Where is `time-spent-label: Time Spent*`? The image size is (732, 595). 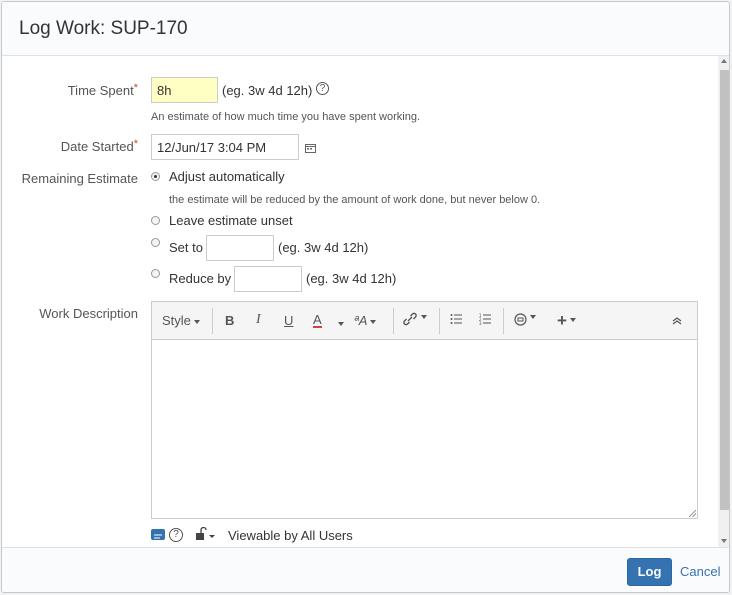
time-spent-label: Time Spent* is located at coordinates (102, 90).